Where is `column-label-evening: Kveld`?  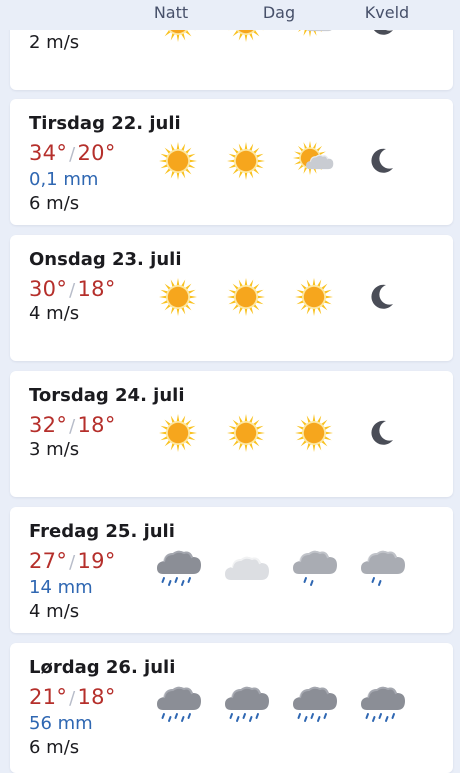
column-label-evening: Kveld is located at coordinates (387, 12).